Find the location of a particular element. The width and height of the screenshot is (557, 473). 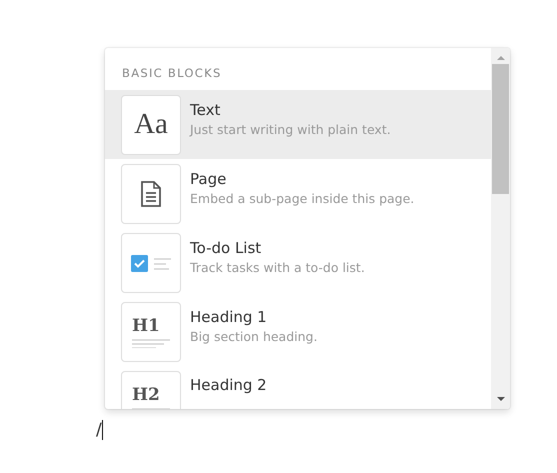

option-title: Text is located at coordinates (206, 109).